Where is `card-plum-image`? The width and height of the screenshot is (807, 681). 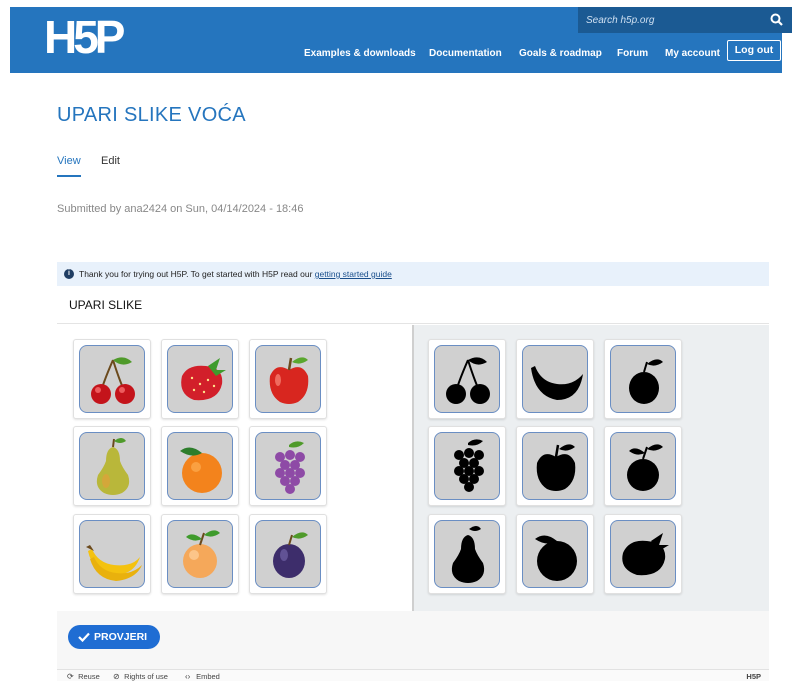 card-plum-image is located at coordinates (288, 554).